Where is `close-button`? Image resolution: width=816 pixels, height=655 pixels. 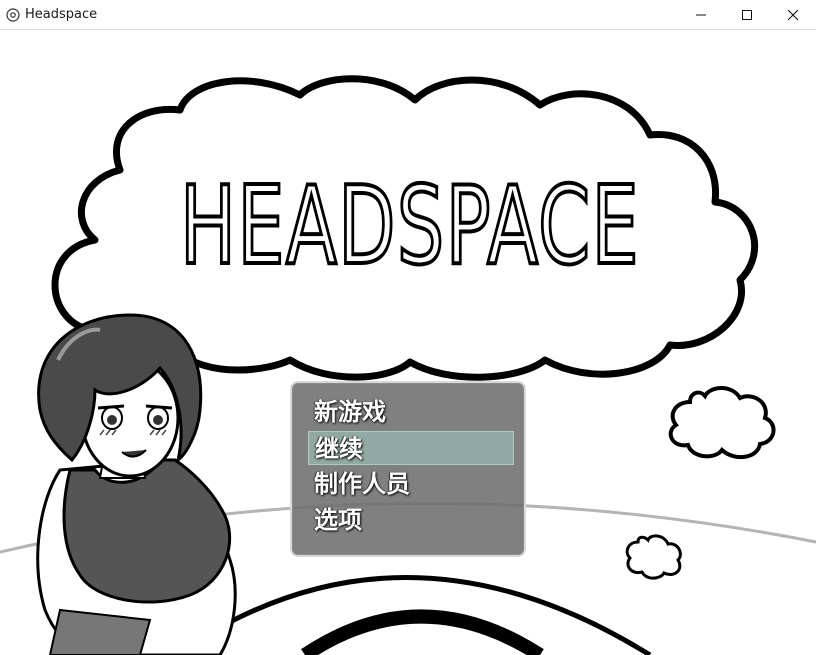
close-button is located at coordinates (793, 15).